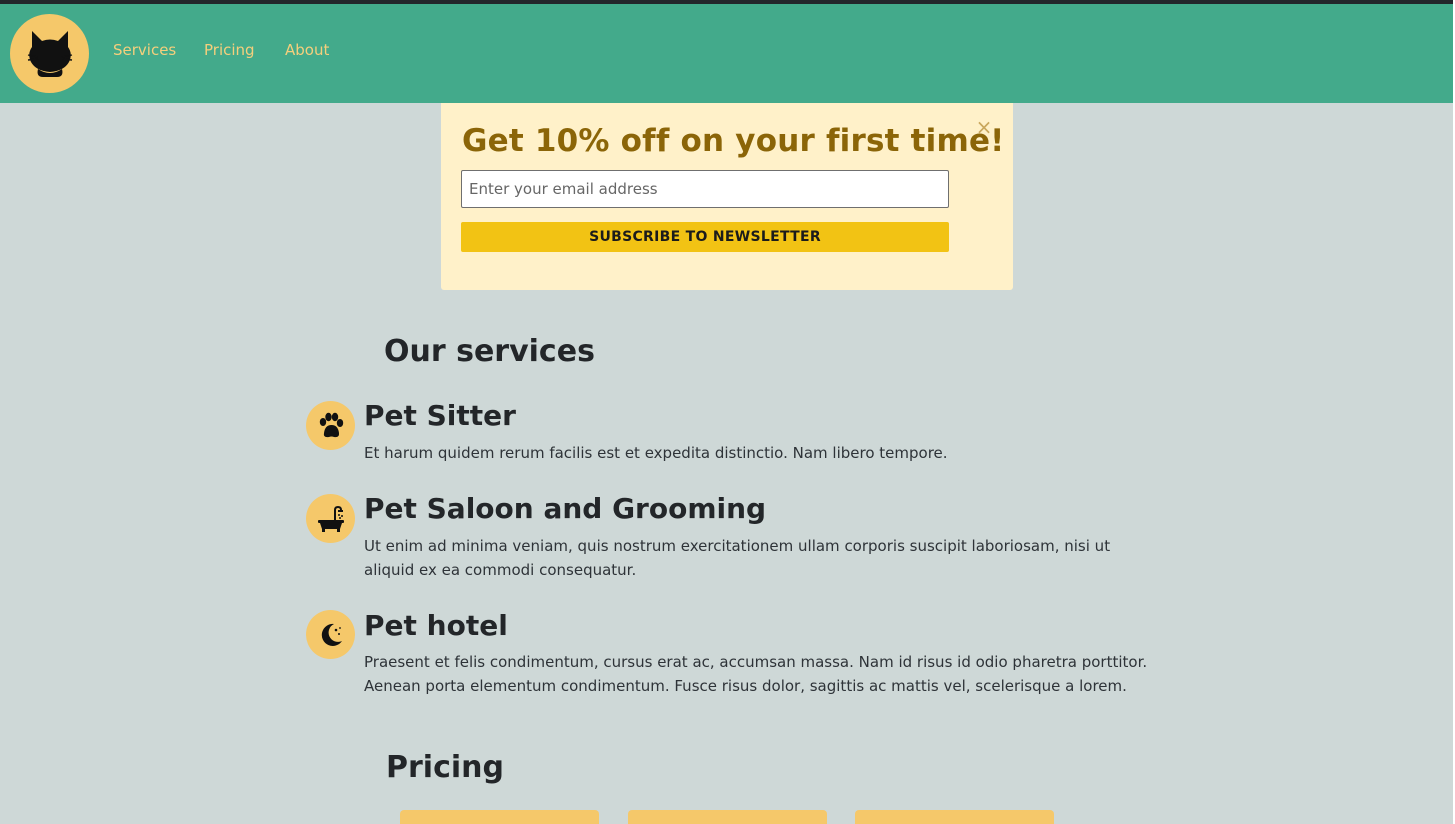  I want to click on services-heading: Our services, so click(489, 351).